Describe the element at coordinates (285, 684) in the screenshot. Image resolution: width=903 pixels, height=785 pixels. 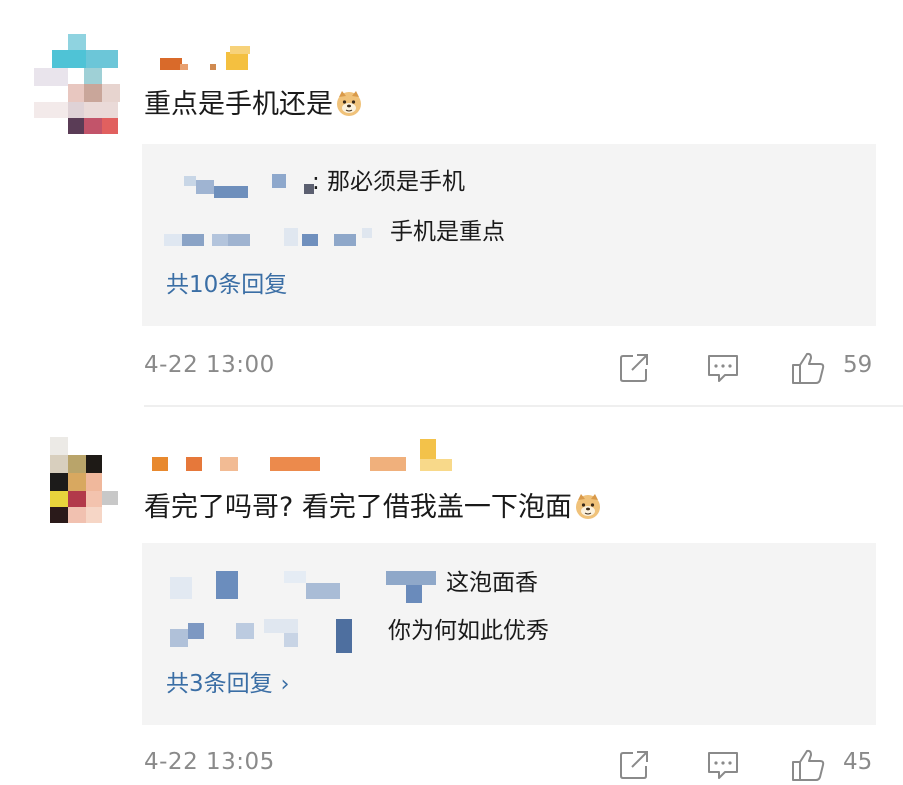
I see `chevron-right-icon: ›` at that location.